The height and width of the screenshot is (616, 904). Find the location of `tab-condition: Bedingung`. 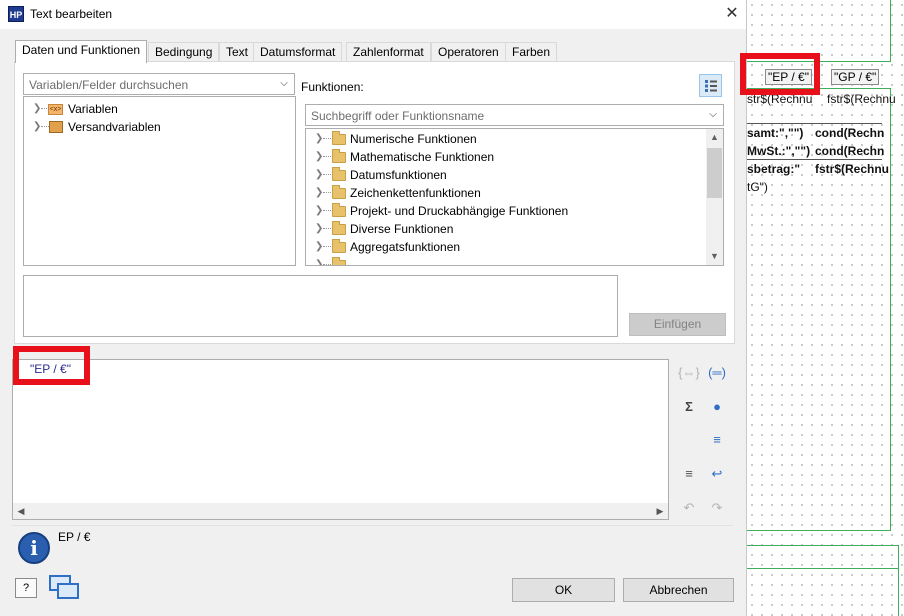

tab-condition: Bedingung is located at coordinates (184, 52).